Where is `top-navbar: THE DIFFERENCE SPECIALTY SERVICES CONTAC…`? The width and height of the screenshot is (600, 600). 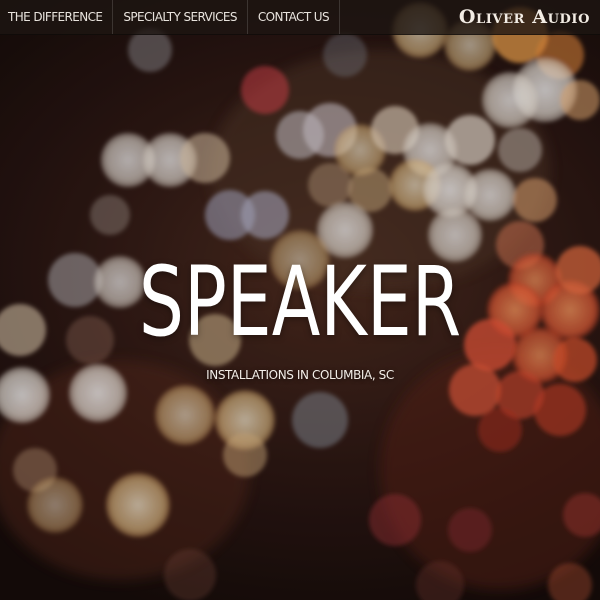
top-navbar: THE DIFFERENCE SPECIALTY SERVICES CONTAC… is located at coordinates (300, 17).